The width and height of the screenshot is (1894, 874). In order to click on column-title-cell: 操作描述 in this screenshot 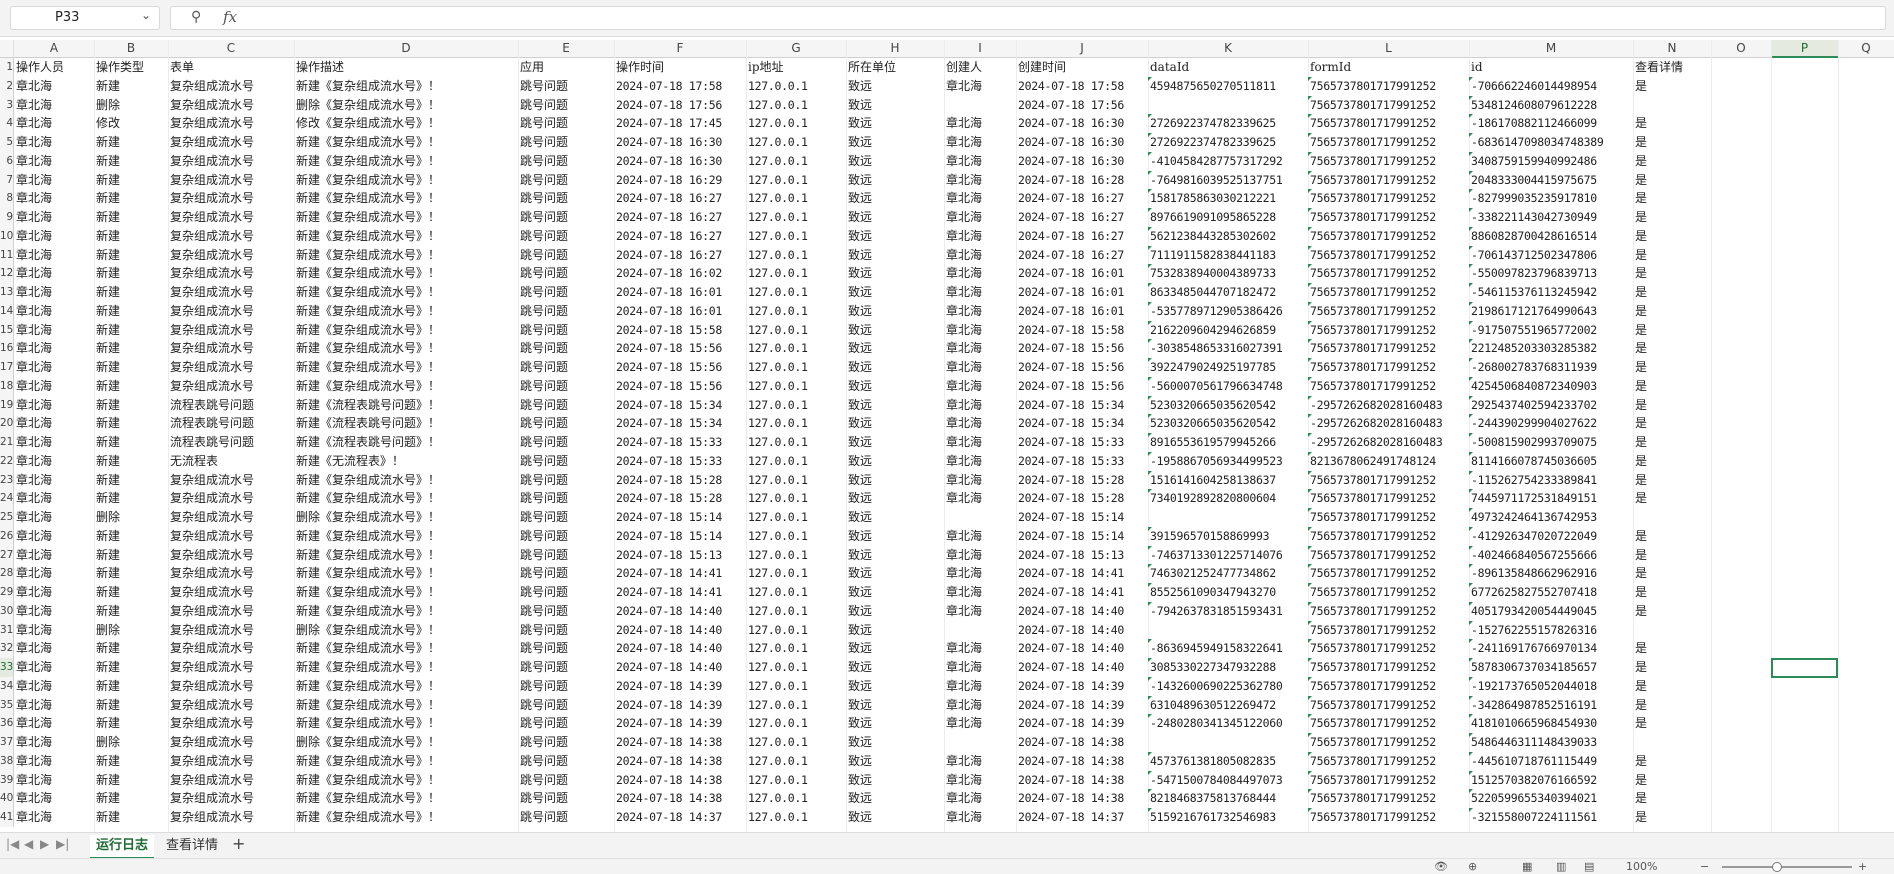, I will do `click(406, 67)`.